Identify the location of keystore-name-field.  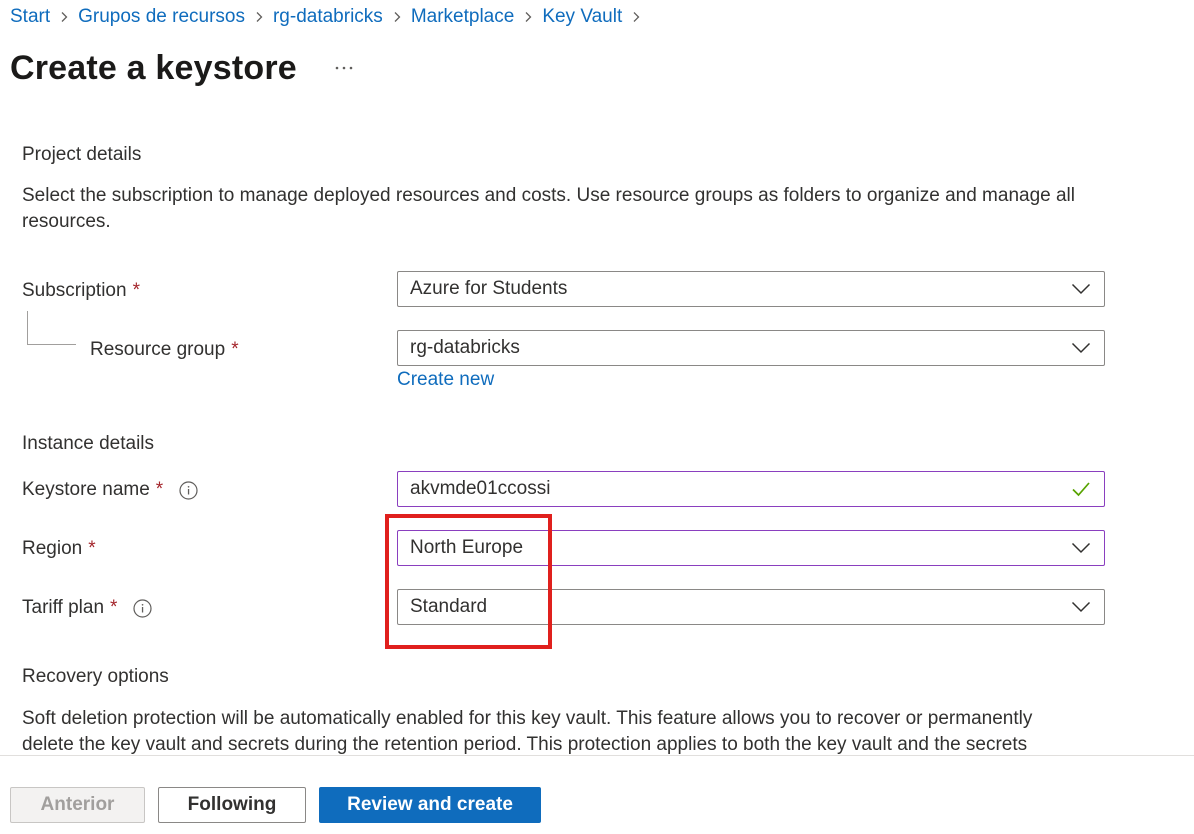
(751, 489).